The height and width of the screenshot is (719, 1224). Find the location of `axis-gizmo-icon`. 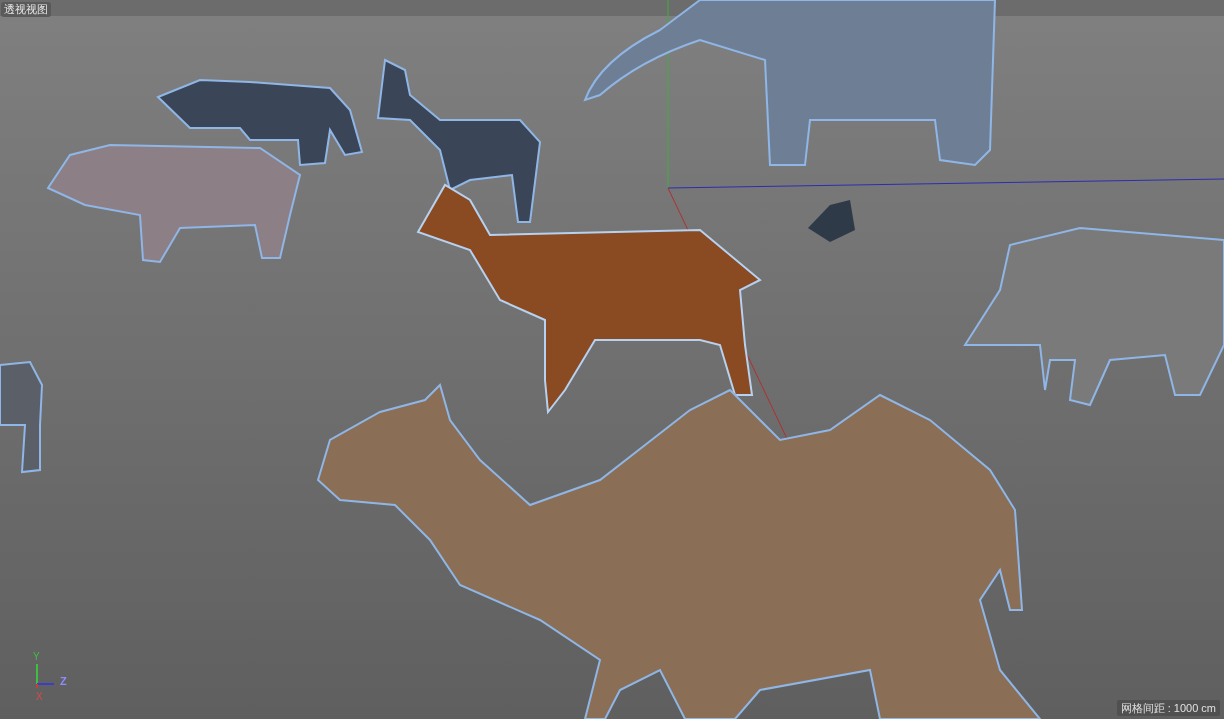

axis-gizmo-icon is located at coordinates (45, 676).